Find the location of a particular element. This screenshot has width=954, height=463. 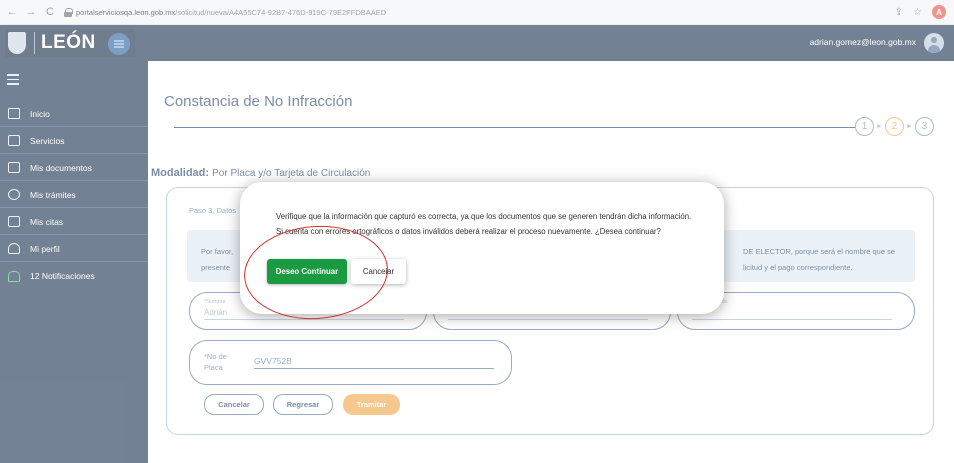

modalidad-value: Por Placa y/o Tarjeta de Circulación is located at coordinates (291, 173).